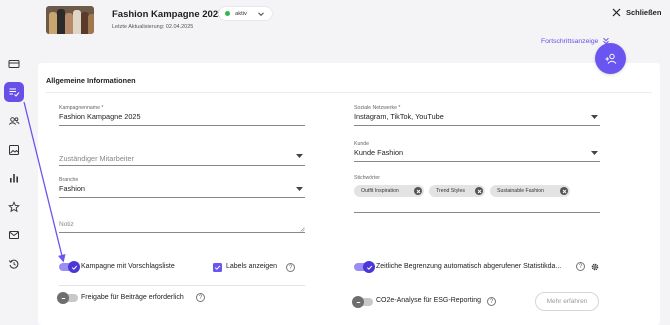 This screenshot has height=325, width=670. What do you see at coordinates (399, 116) in the screenshot?
I see `social-networks-value: Instagram, TikTok, YouTube` at bounding box center [399, 116].